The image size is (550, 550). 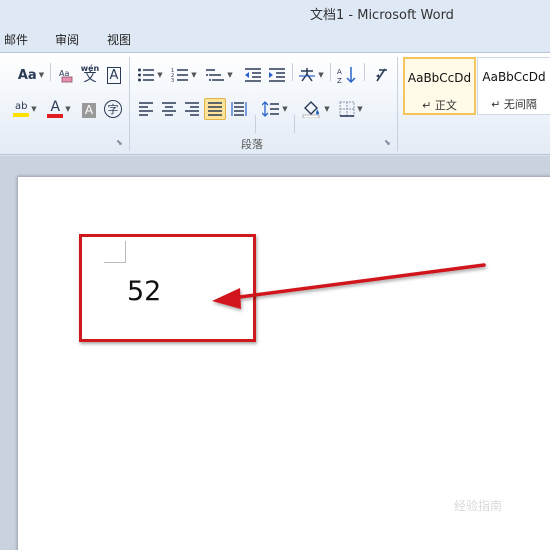 I want to click on font-color-button: A ▼, so click(x=59, y=109).